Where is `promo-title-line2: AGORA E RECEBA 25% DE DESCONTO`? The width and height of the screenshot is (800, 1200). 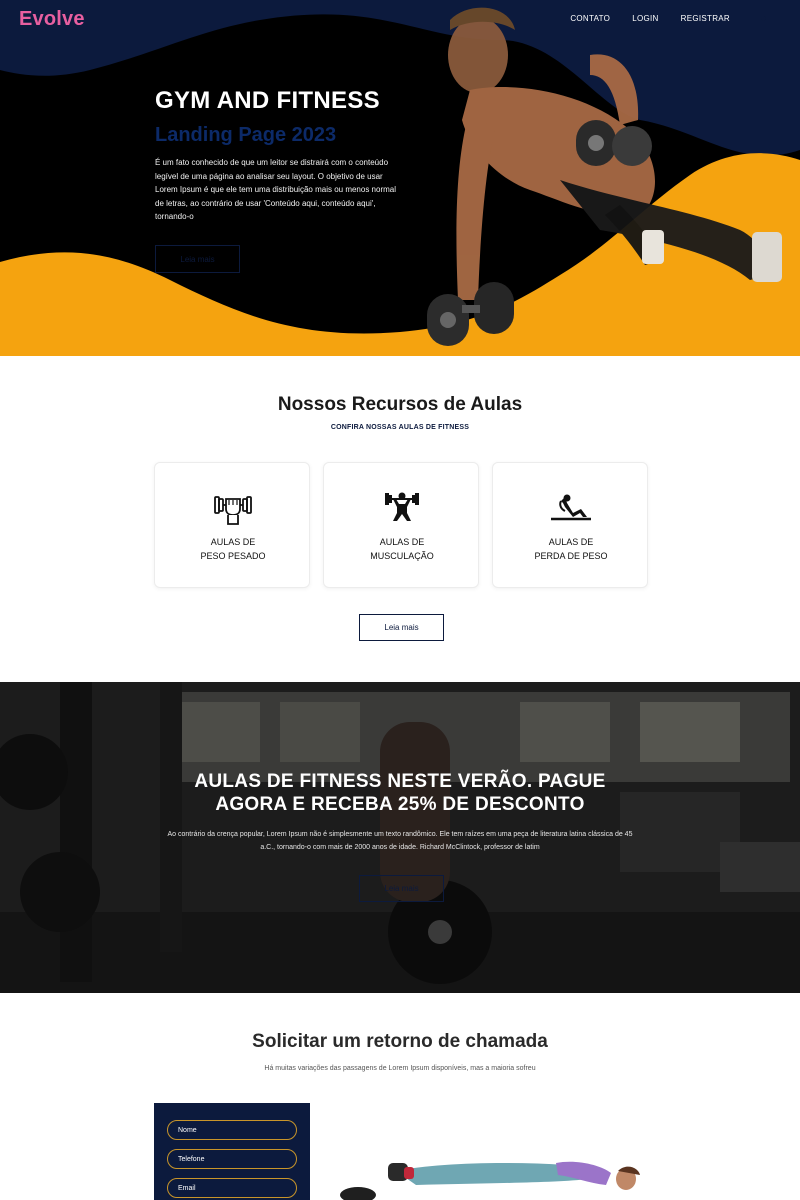
promo-title-line2: AGORA E RECEBA 25% DE DESCONTO is located at coordinates (400, 804).